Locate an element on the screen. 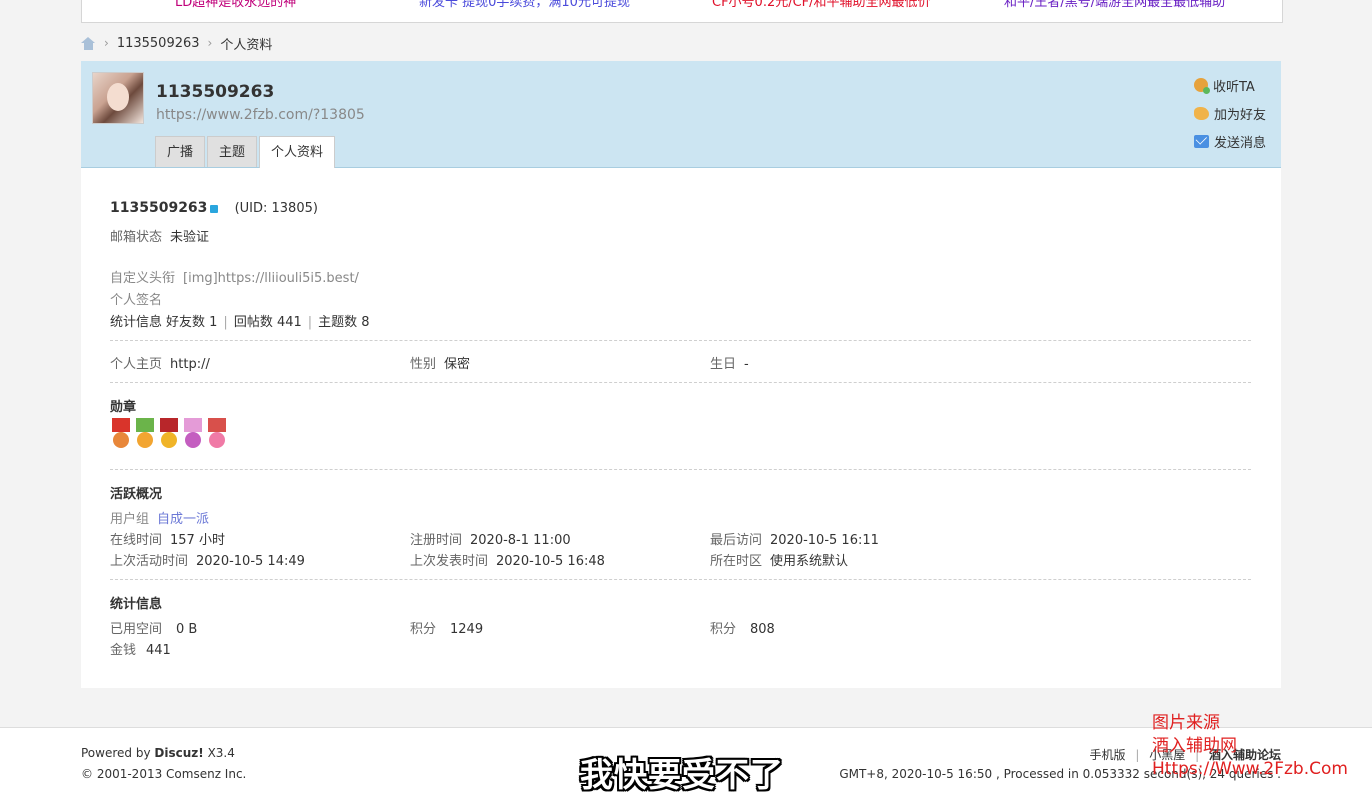  online-time-field: 在线时间 157 小时 is located at coordinates (167, 538).